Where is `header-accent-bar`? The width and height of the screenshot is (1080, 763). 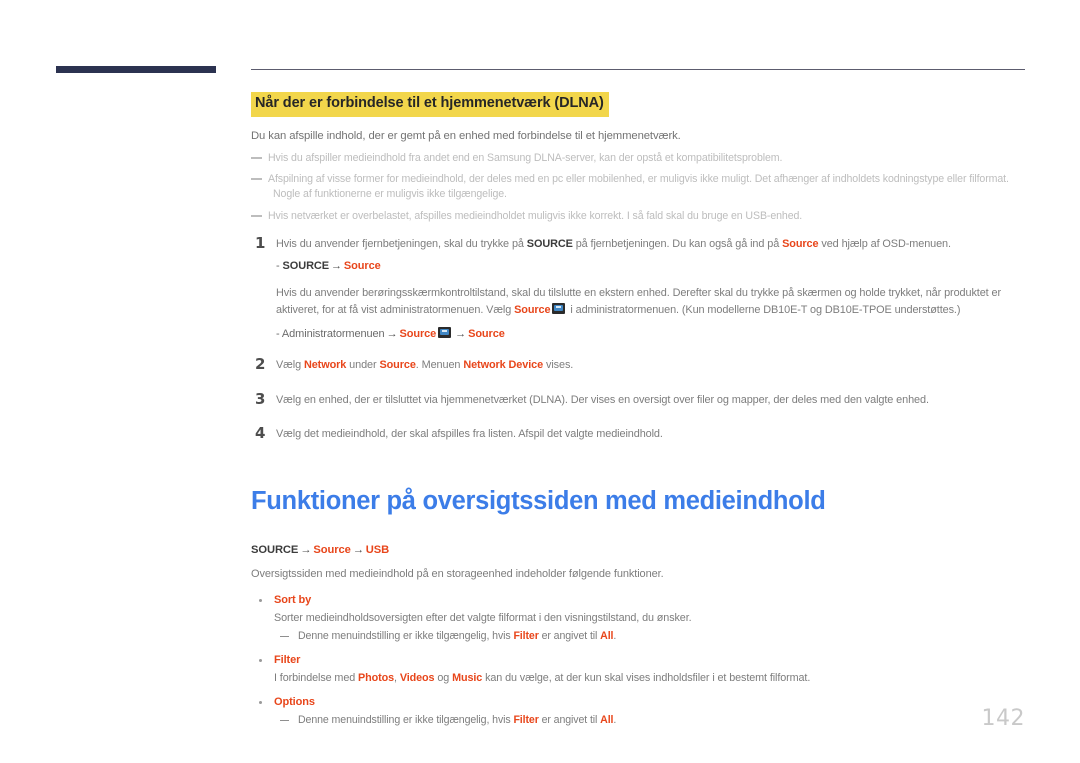 header-accent-bar is located at coordinates (136, 69).